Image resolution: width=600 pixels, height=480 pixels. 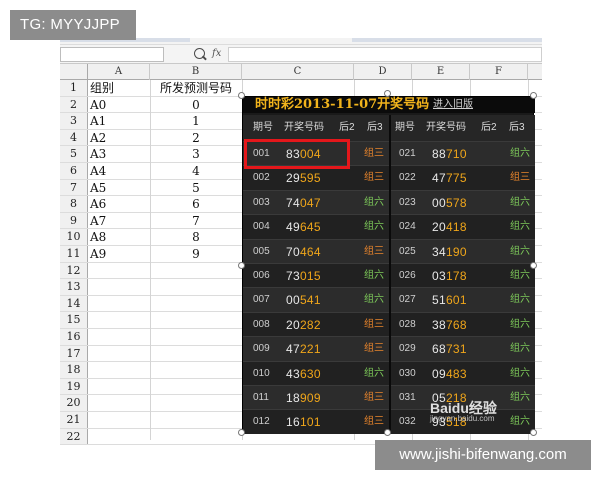 I want to click on row-number: 22, so click(x=74, y=436).